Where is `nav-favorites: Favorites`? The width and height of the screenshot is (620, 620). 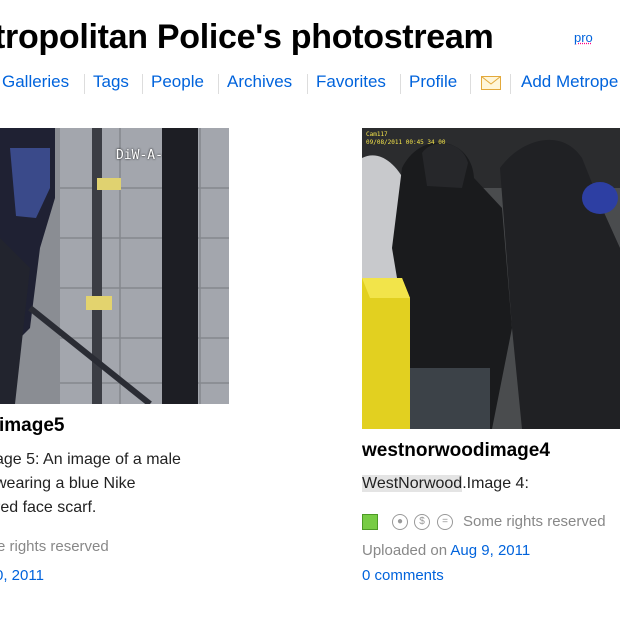 nav-favorites: Favorites is located at coordinates (351, 82).